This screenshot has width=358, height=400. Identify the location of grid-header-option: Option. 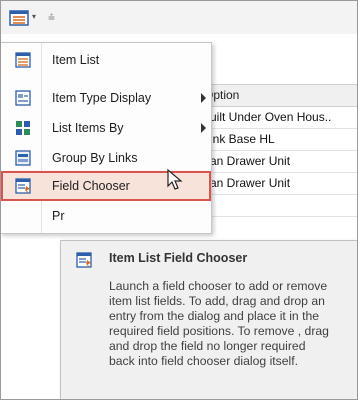
(278, 95).